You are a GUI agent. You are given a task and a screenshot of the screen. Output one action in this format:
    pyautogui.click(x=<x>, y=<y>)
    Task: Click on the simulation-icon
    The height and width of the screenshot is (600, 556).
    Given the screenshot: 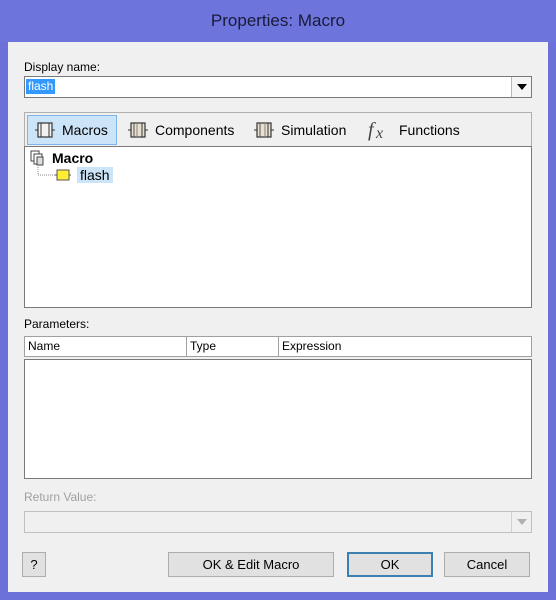 What is the action you would take?
    pyautogui.click(x=264, y=130)
    